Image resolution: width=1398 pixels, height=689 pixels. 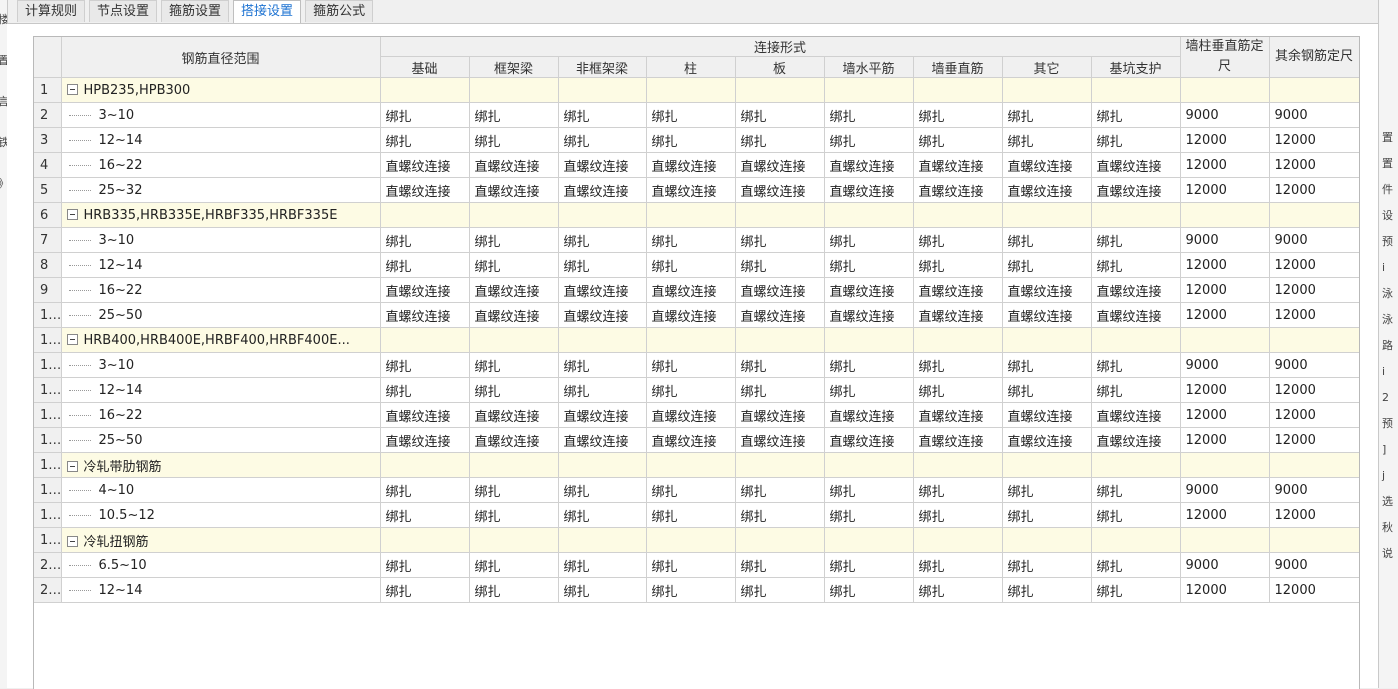 I want to click on diameter-range-cell: 10.5~12, so click(x=220, y=515).